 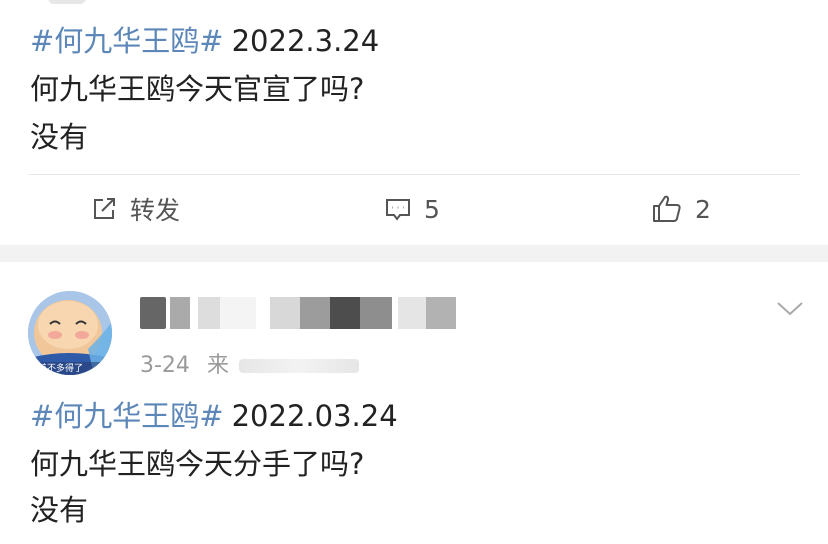 What do you see at coordinates (61, 369) in the screenshot?
I see `avatar-caption: 差不多得了` at bounding box center [61, 369].